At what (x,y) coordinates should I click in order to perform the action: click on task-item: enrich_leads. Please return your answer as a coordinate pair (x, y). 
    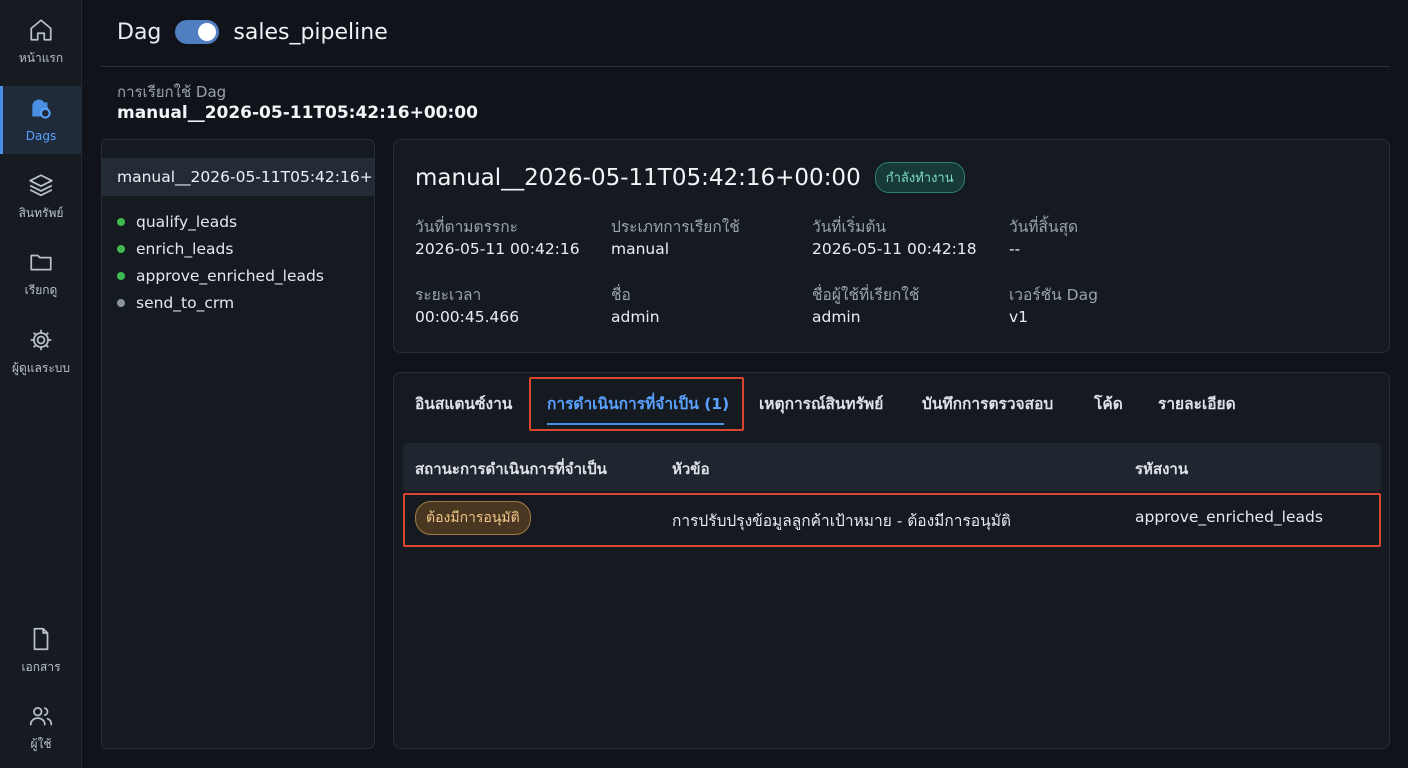
    Looking at the image, I should click on (220, 248).